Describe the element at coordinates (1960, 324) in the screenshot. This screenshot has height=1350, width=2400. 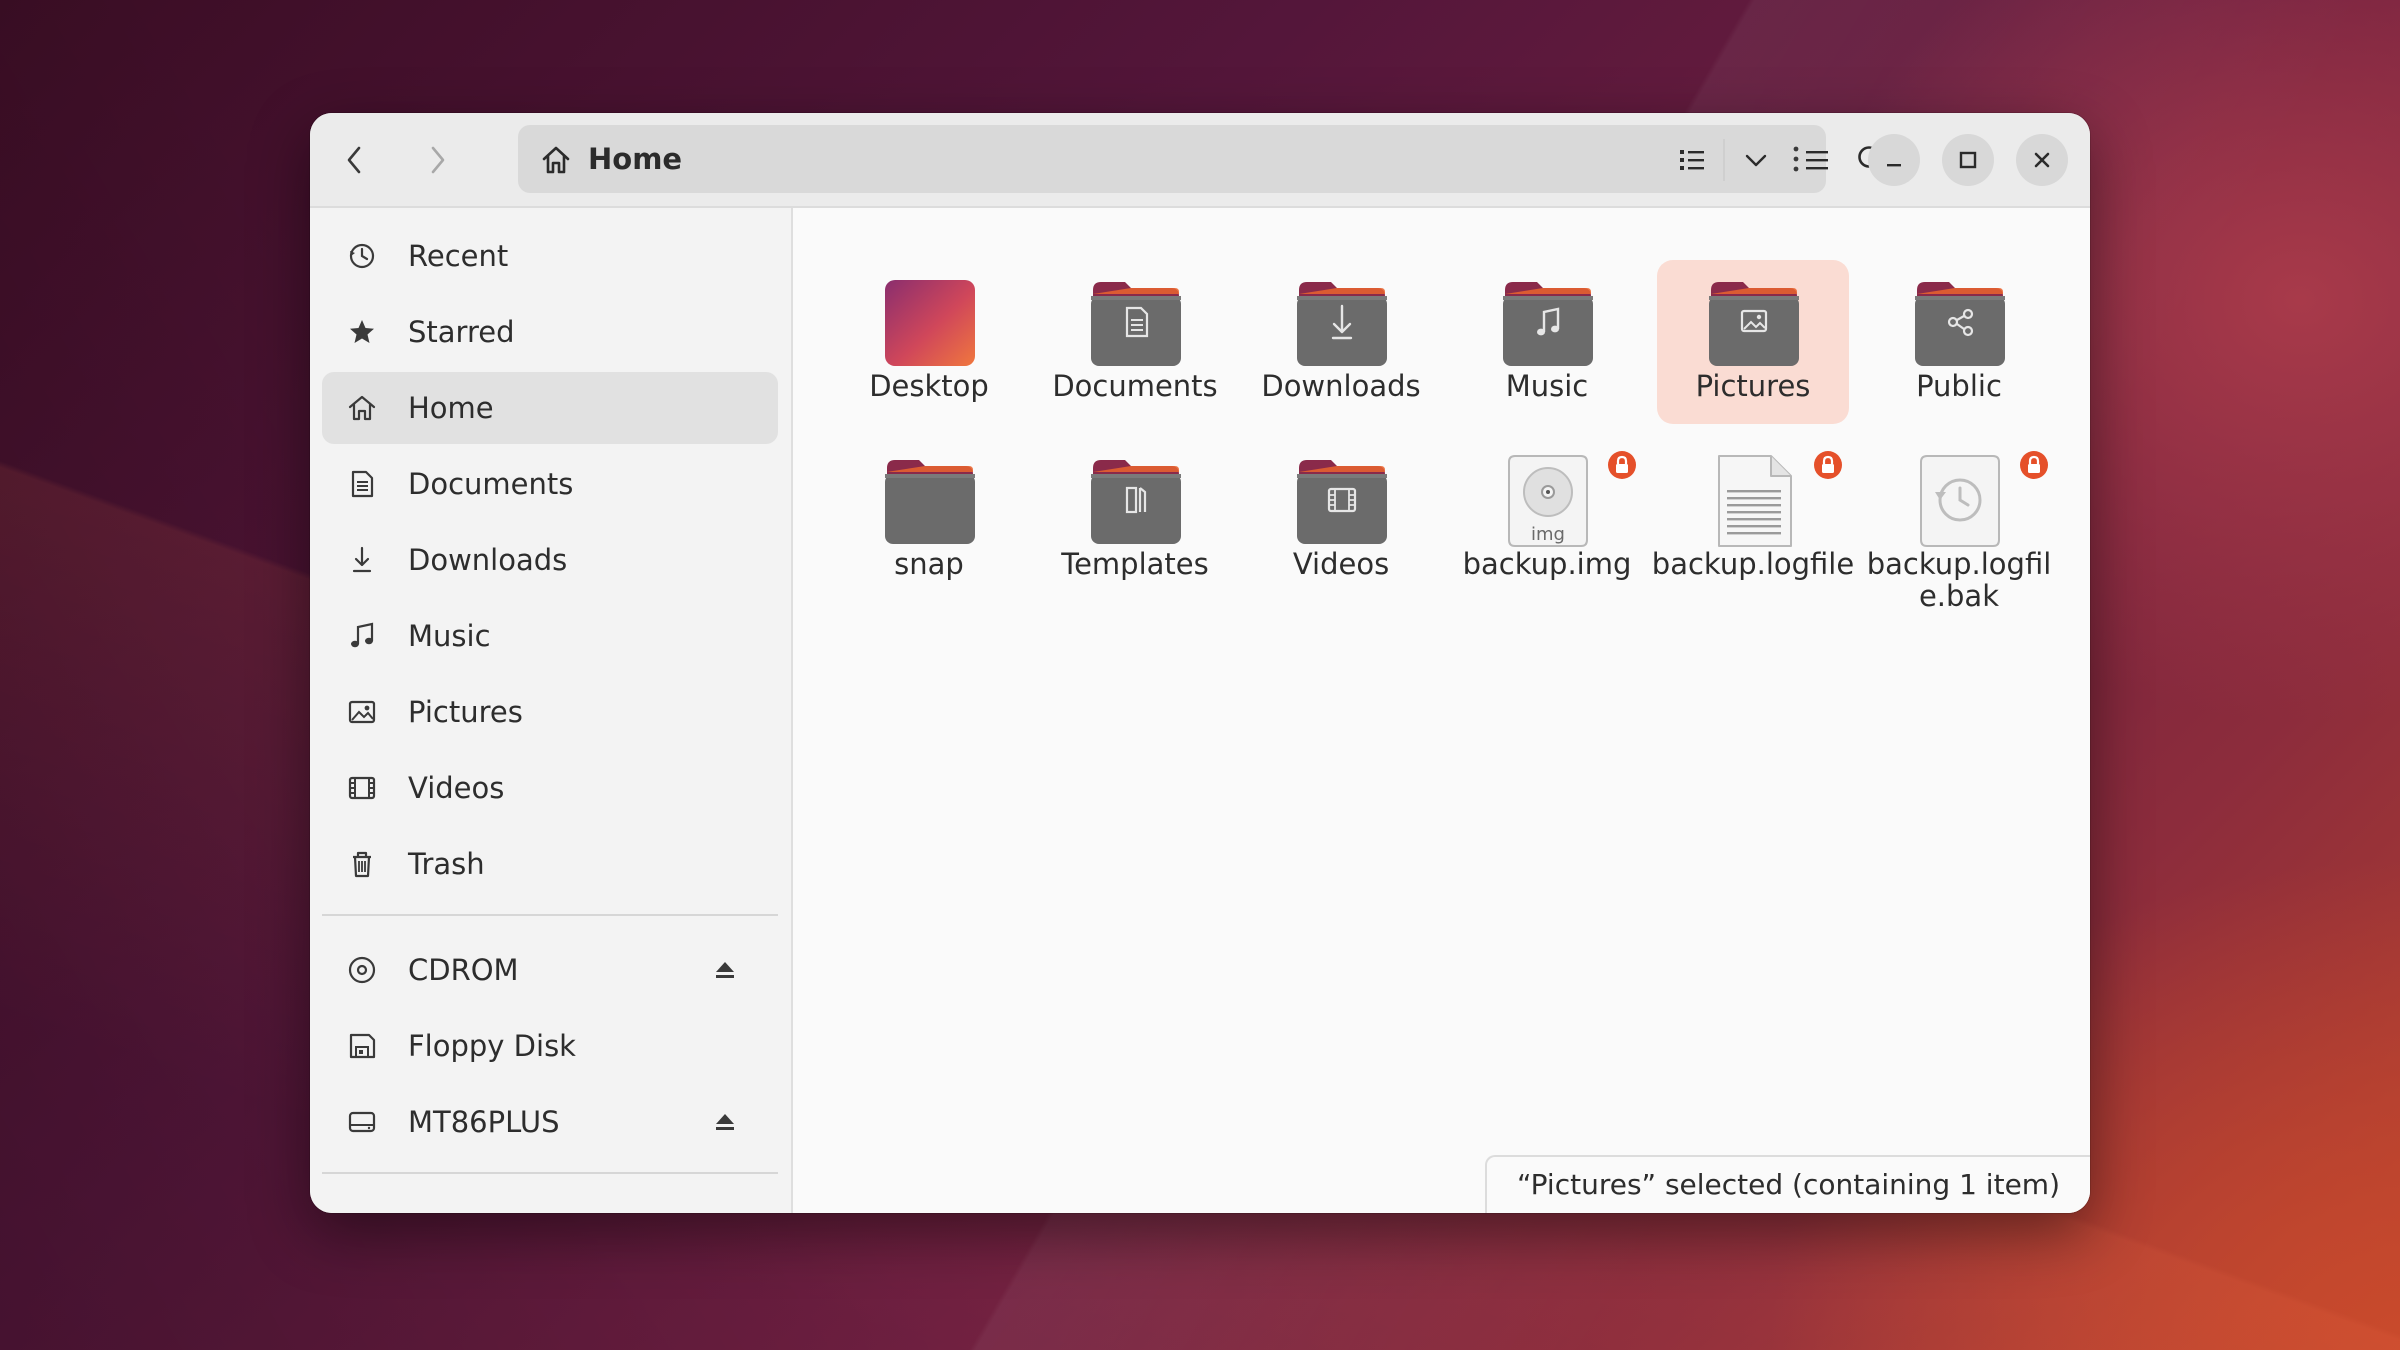
I see `share-folder-icon` at that location.